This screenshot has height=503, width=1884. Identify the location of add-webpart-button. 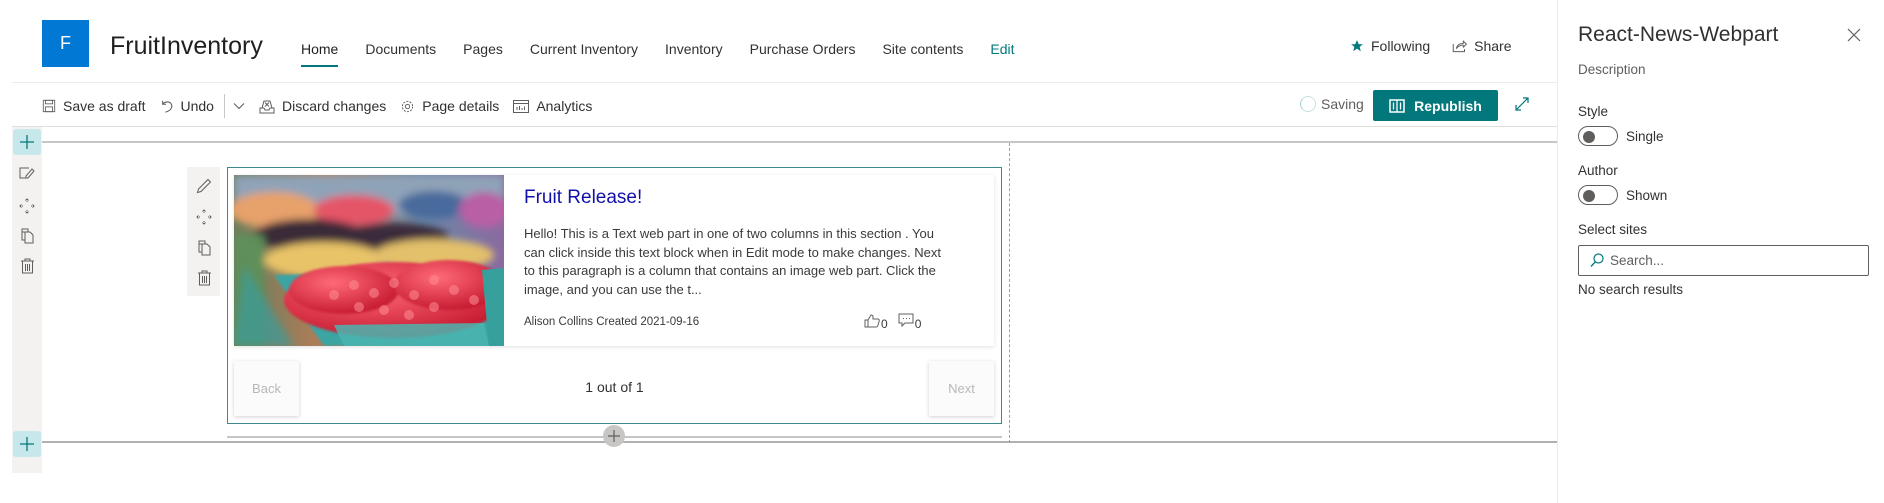
(614, 436).